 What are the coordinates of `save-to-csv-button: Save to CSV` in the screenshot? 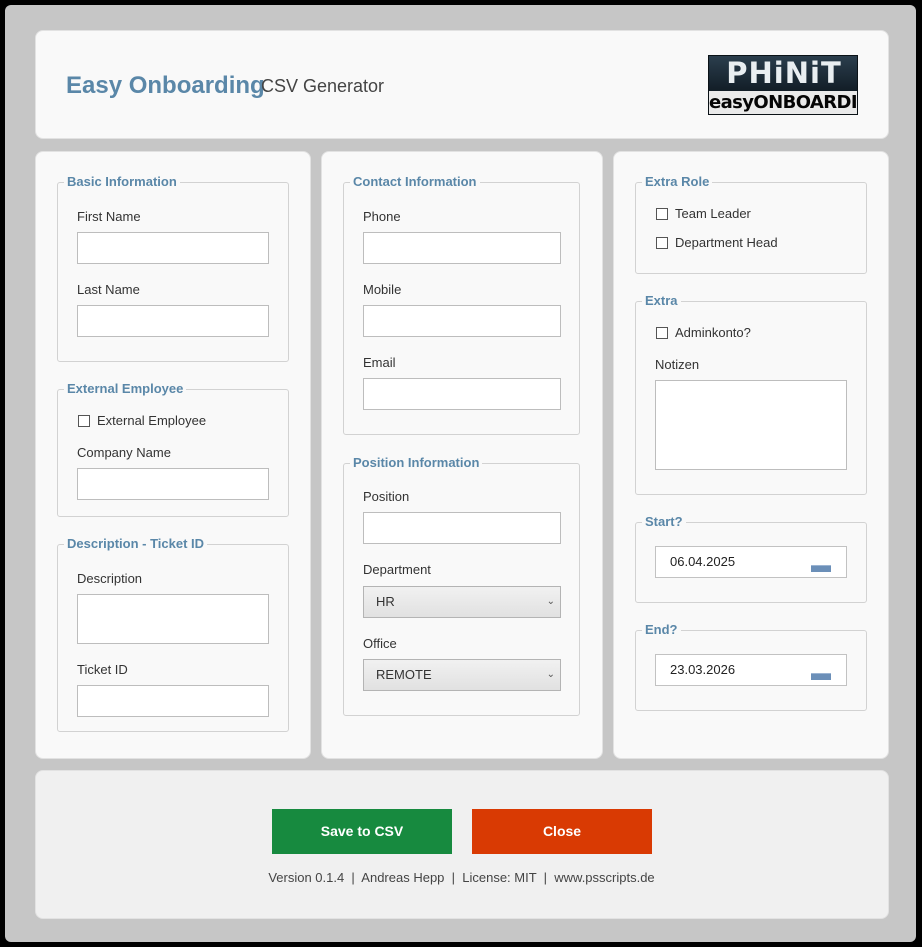 It's located at (362, 831).